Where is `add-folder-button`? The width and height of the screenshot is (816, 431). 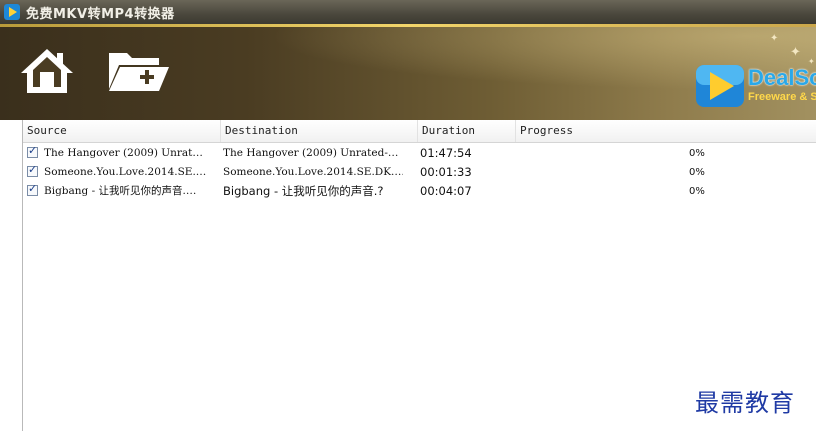
add-folder-button is located at coordinates (138, 71).